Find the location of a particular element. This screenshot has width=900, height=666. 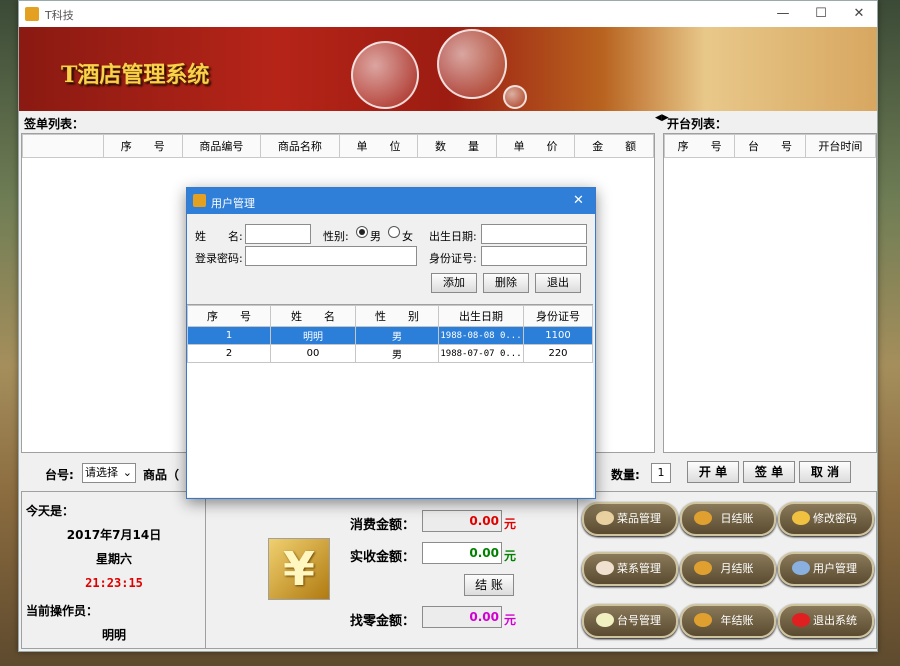

table-list-header: 序 号 台 号 开台时间 is located at coordinates (770, 146).